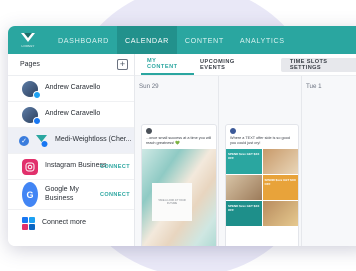  I want to click on nav-calendar: CALENDAR, so click(146, 40).